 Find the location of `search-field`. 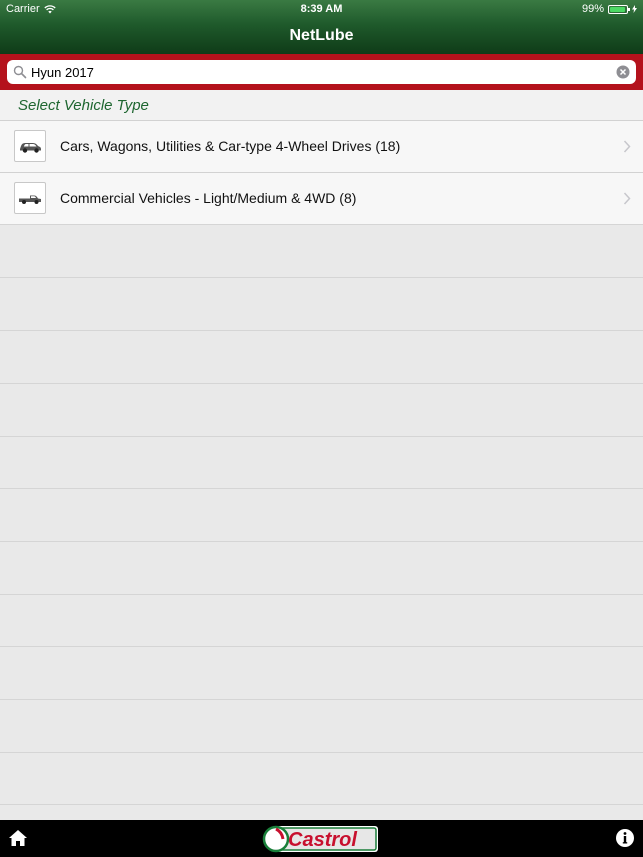

search-field is located at coordinates (321, 72).